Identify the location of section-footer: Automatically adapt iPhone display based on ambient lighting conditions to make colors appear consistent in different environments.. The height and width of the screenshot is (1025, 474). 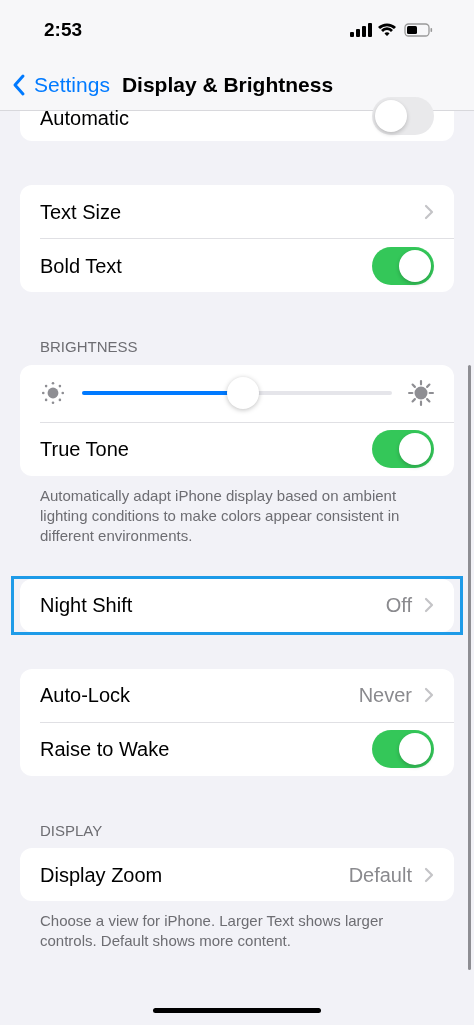
(237, 515).